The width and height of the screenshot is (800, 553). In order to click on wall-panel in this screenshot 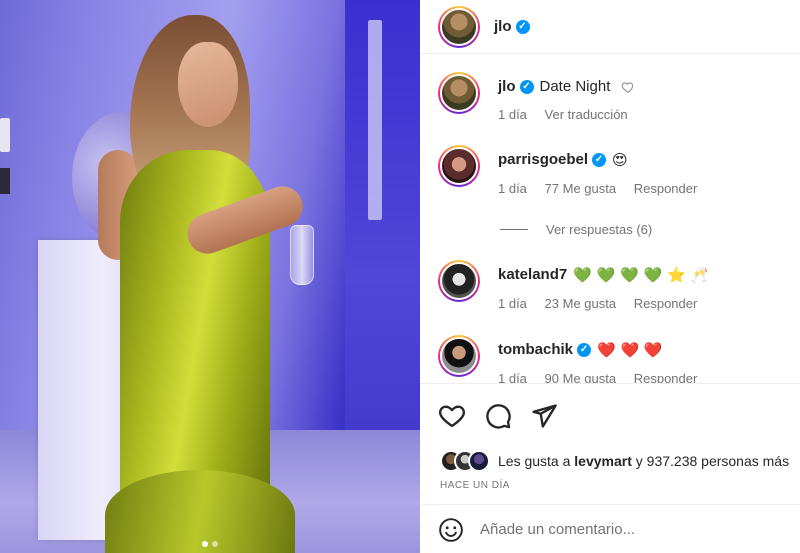, I will do `click(5, 181)`.